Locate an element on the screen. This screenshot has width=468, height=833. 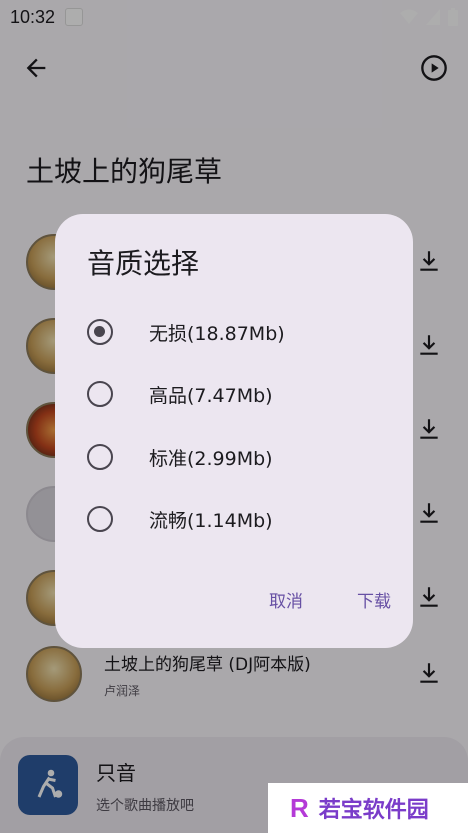
option-smooth: 流畅(1.14Mb) is located at coordinates (237, 519).